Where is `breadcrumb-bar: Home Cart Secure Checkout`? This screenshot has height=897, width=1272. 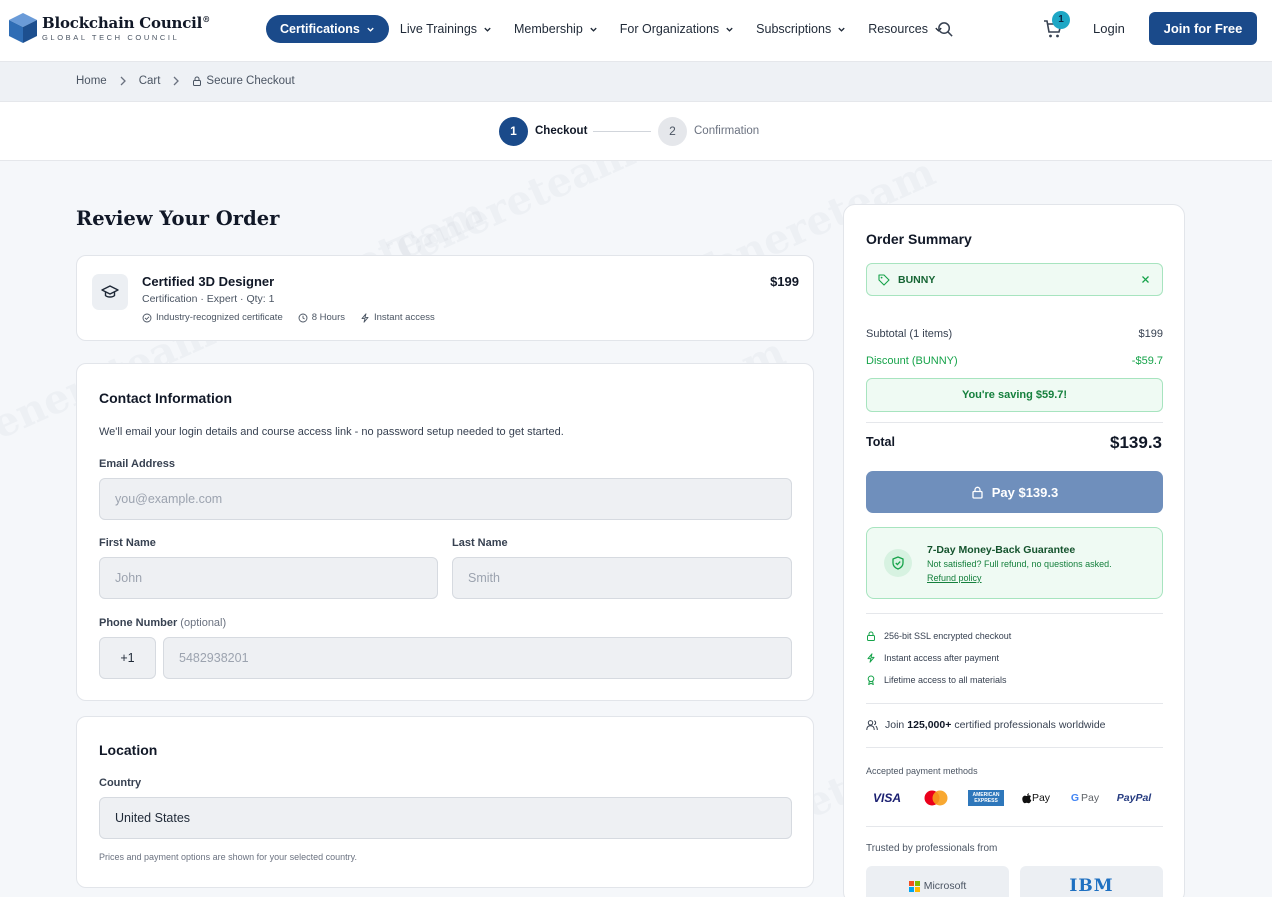
breadcrumb-bar: Home Cart Secure Checkout is located at coordinates (636, 82).